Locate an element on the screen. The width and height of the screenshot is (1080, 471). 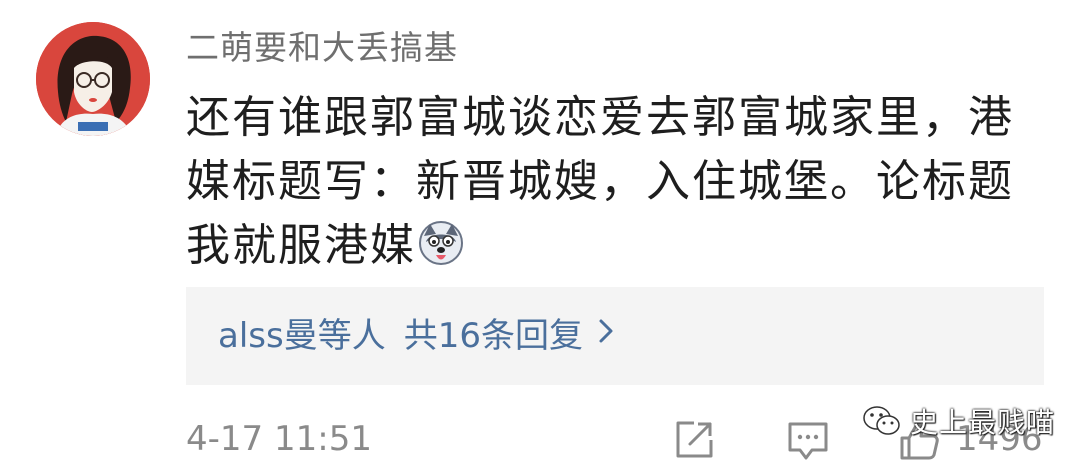
avatar is located at coordinates (93, 79).